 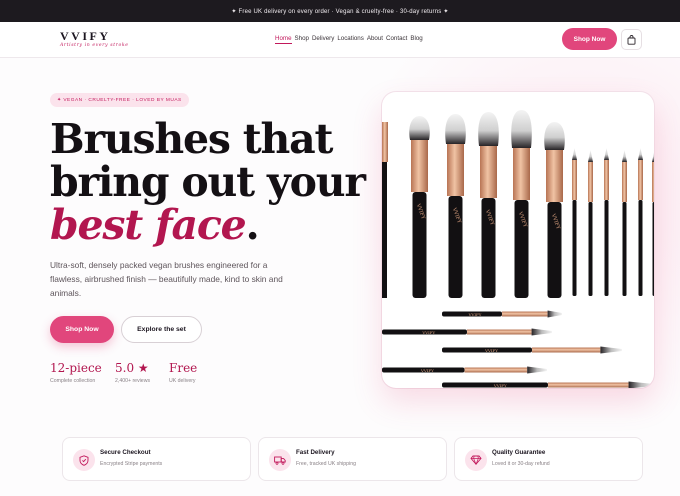 I want to click on nav-shop-now-button: Shop Now, so click(x=589, y=39).